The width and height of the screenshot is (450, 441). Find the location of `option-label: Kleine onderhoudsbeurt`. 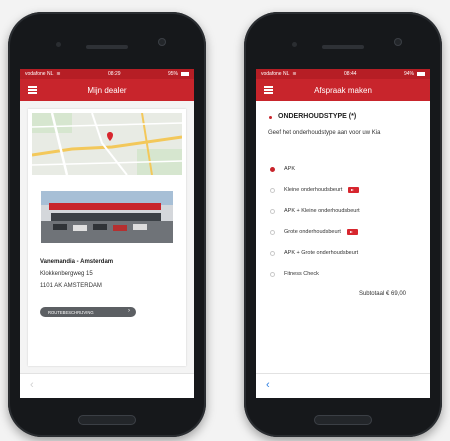

option-label: Kleine onderhoudsbeurt is located at coordinates (313, 190).